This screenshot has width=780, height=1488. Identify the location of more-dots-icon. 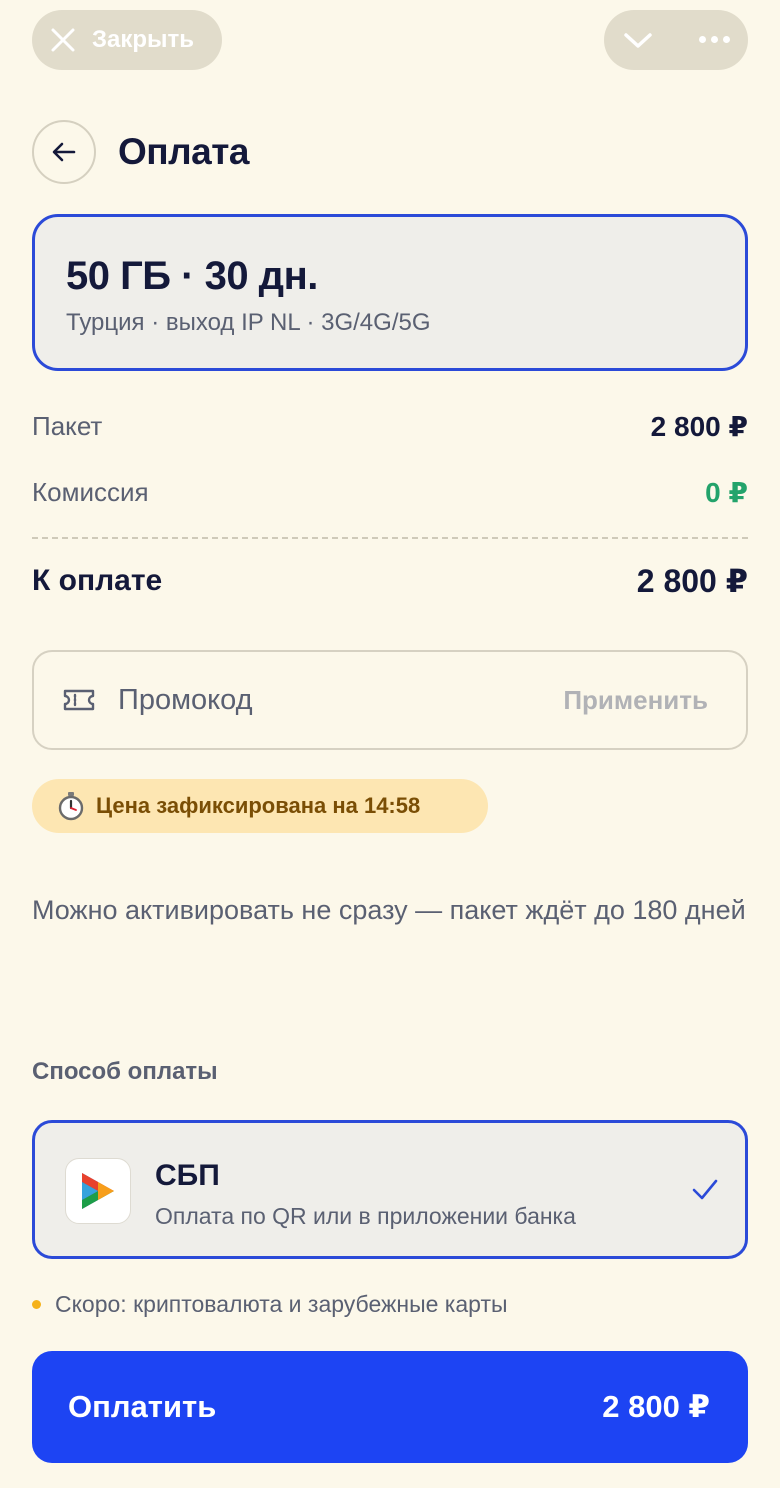
(714, 39).